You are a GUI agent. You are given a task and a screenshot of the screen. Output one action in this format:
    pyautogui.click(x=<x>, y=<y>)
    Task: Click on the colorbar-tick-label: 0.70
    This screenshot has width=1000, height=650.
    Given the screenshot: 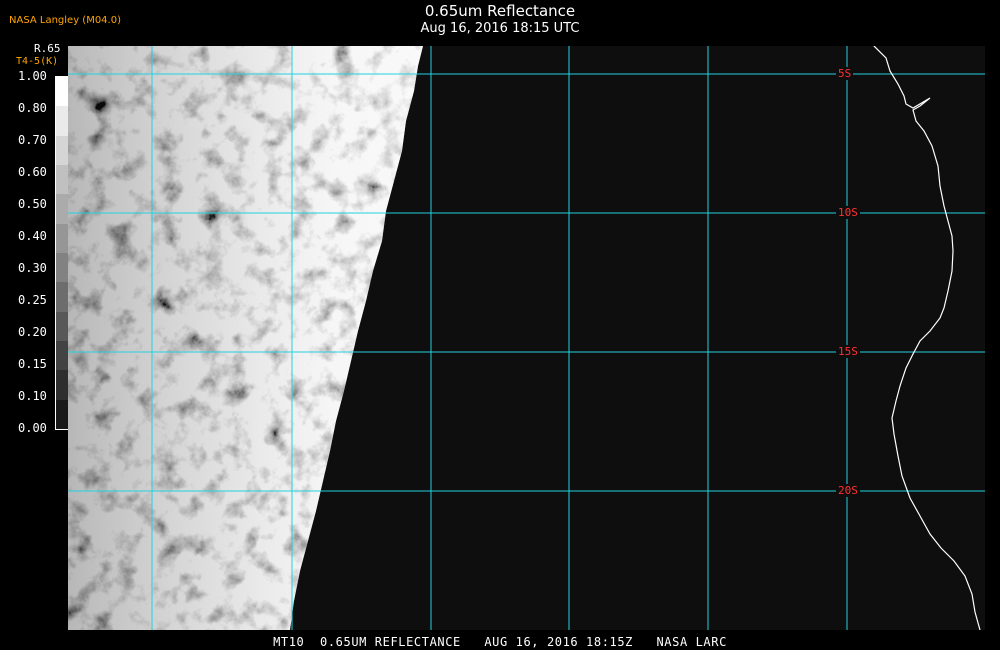 What is the action you would take?
    pyautogui.click(x=32, y=140)
    